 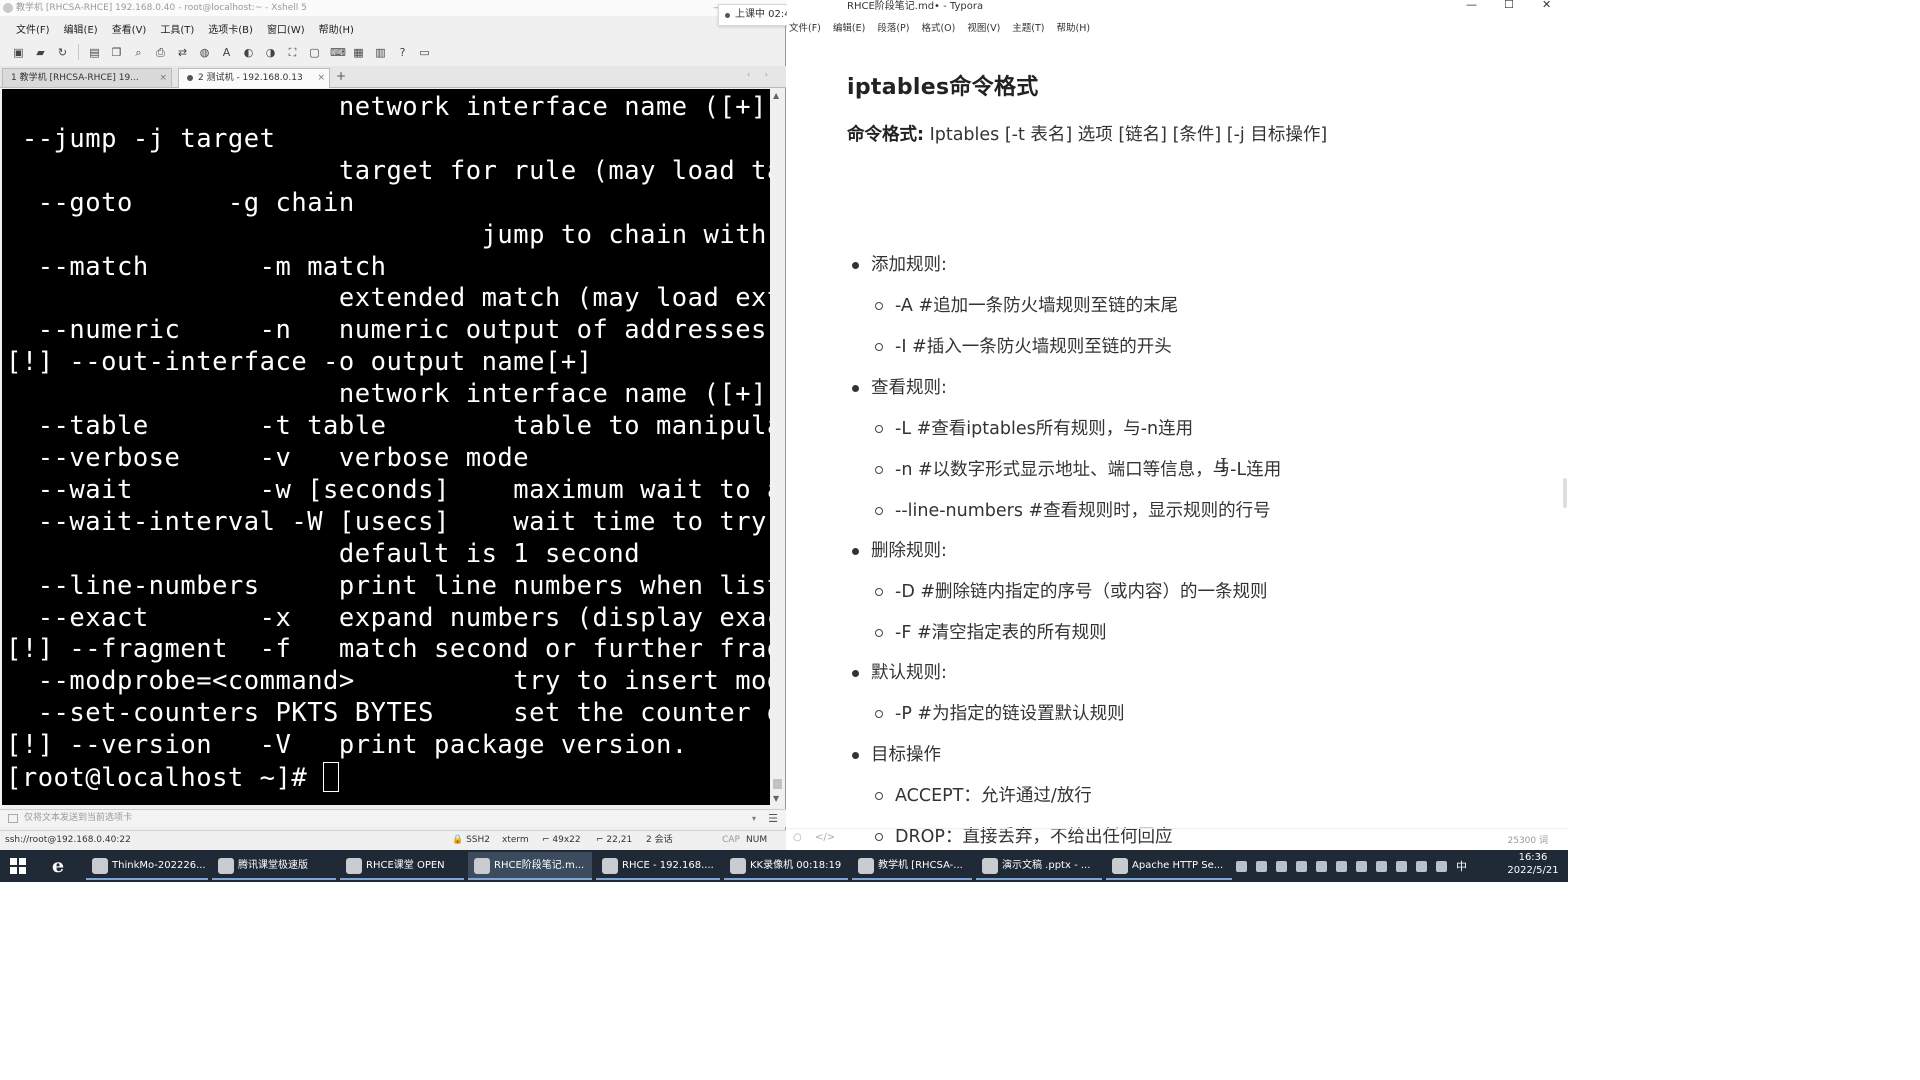 What do you see at coordinates (18, 866) in the screenshot?
I see `windows-start-icon` at bounding box center [18, 866].